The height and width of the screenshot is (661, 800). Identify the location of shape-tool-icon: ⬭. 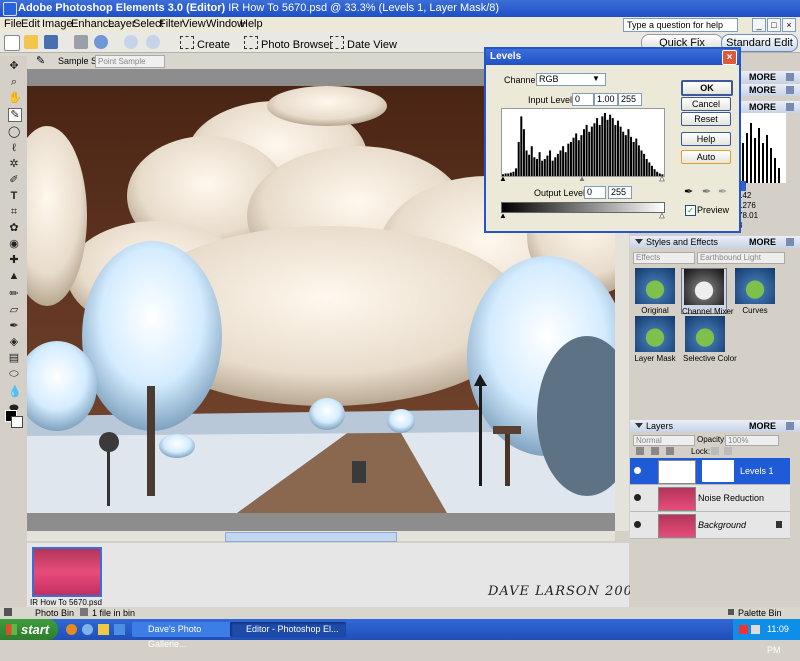
(14, 374).